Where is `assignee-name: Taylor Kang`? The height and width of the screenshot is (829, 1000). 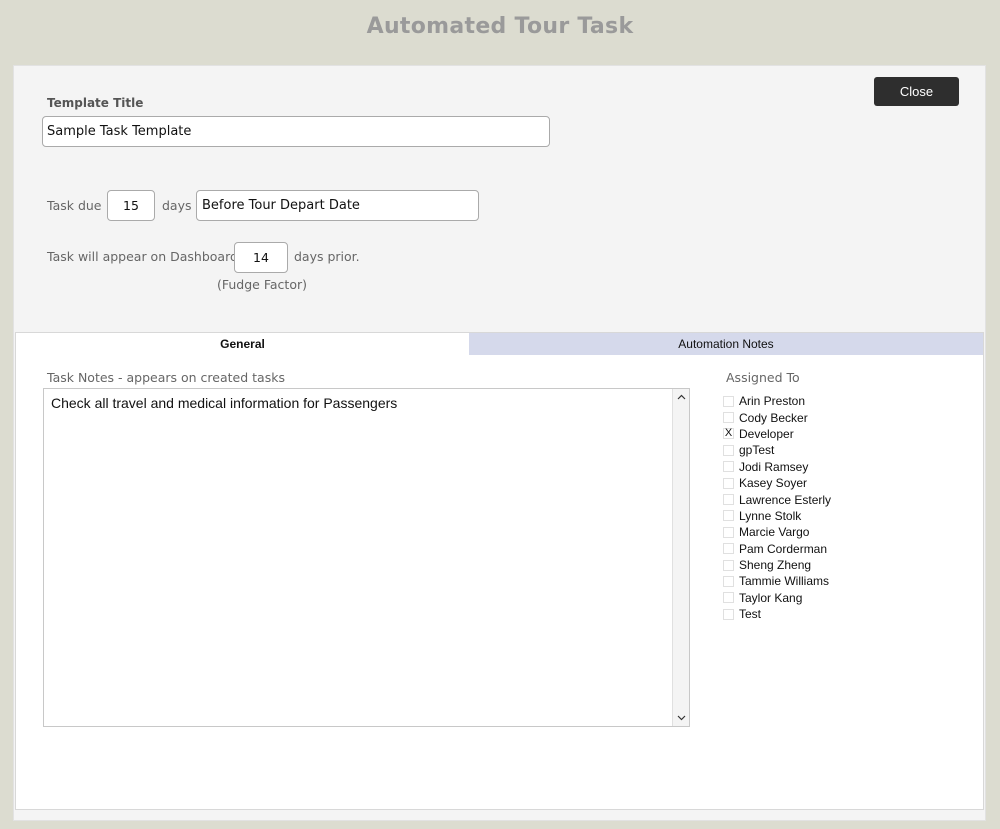
assignee-name: Taylor Kang is located at coordinates (771, 597).